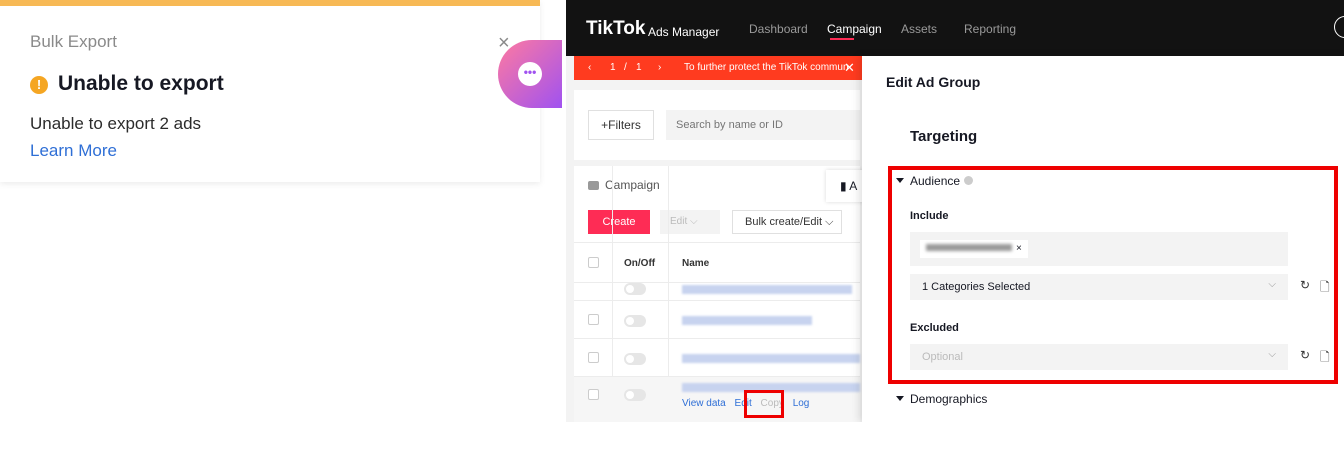  I want to click on demographics-toggle: Demographics, so click(941, 399).